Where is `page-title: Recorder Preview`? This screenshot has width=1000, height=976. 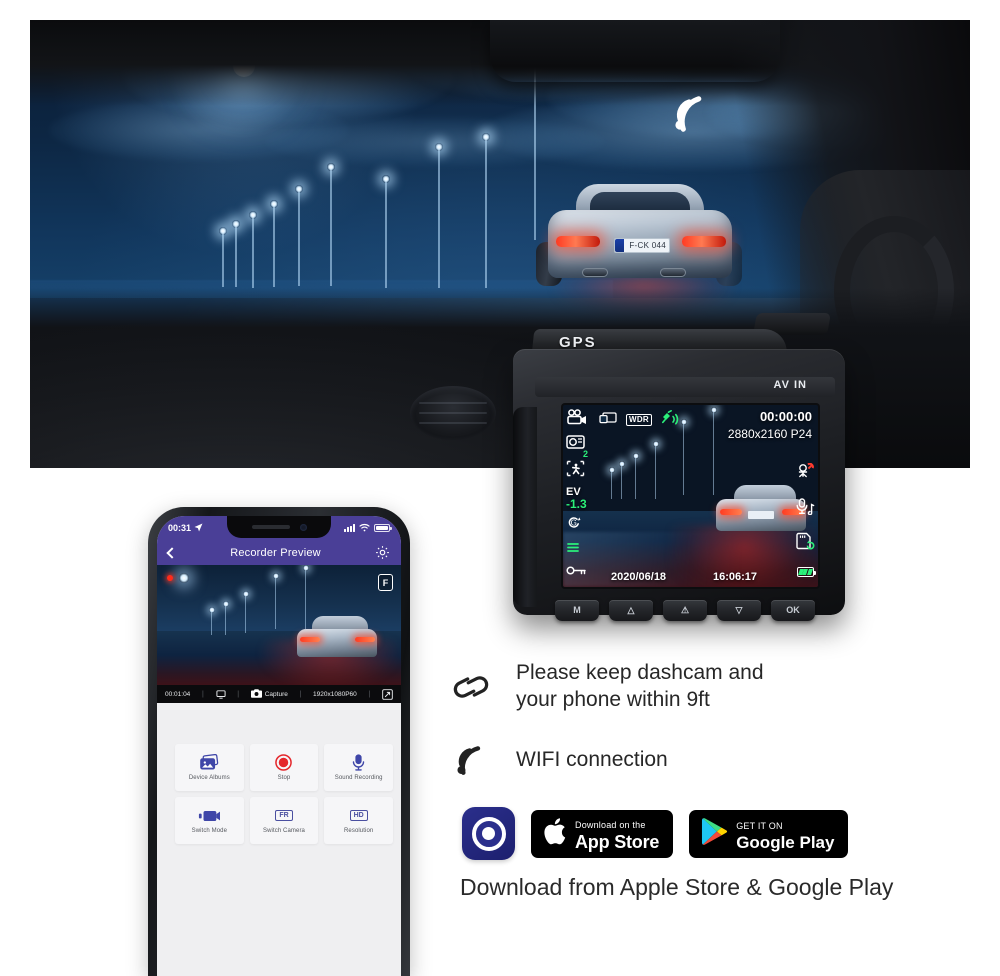
page-title: Recorder Preview is located at coordinates (275, 552).